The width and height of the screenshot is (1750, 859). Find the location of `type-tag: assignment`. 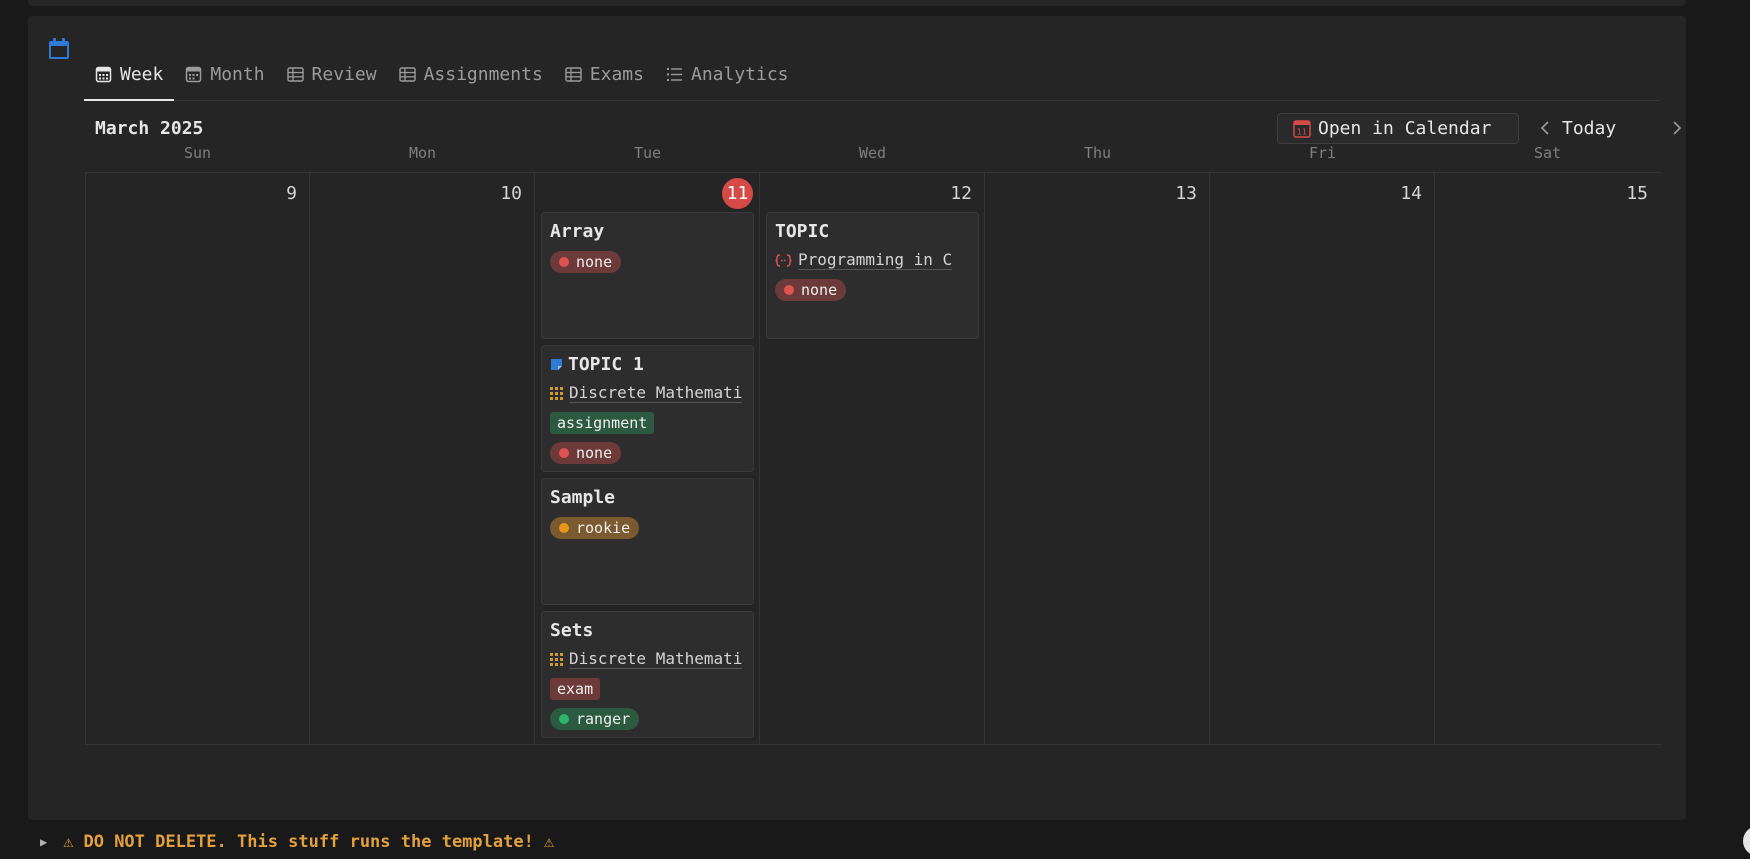

type-tag: assignment is located at coordinates (602, 423).